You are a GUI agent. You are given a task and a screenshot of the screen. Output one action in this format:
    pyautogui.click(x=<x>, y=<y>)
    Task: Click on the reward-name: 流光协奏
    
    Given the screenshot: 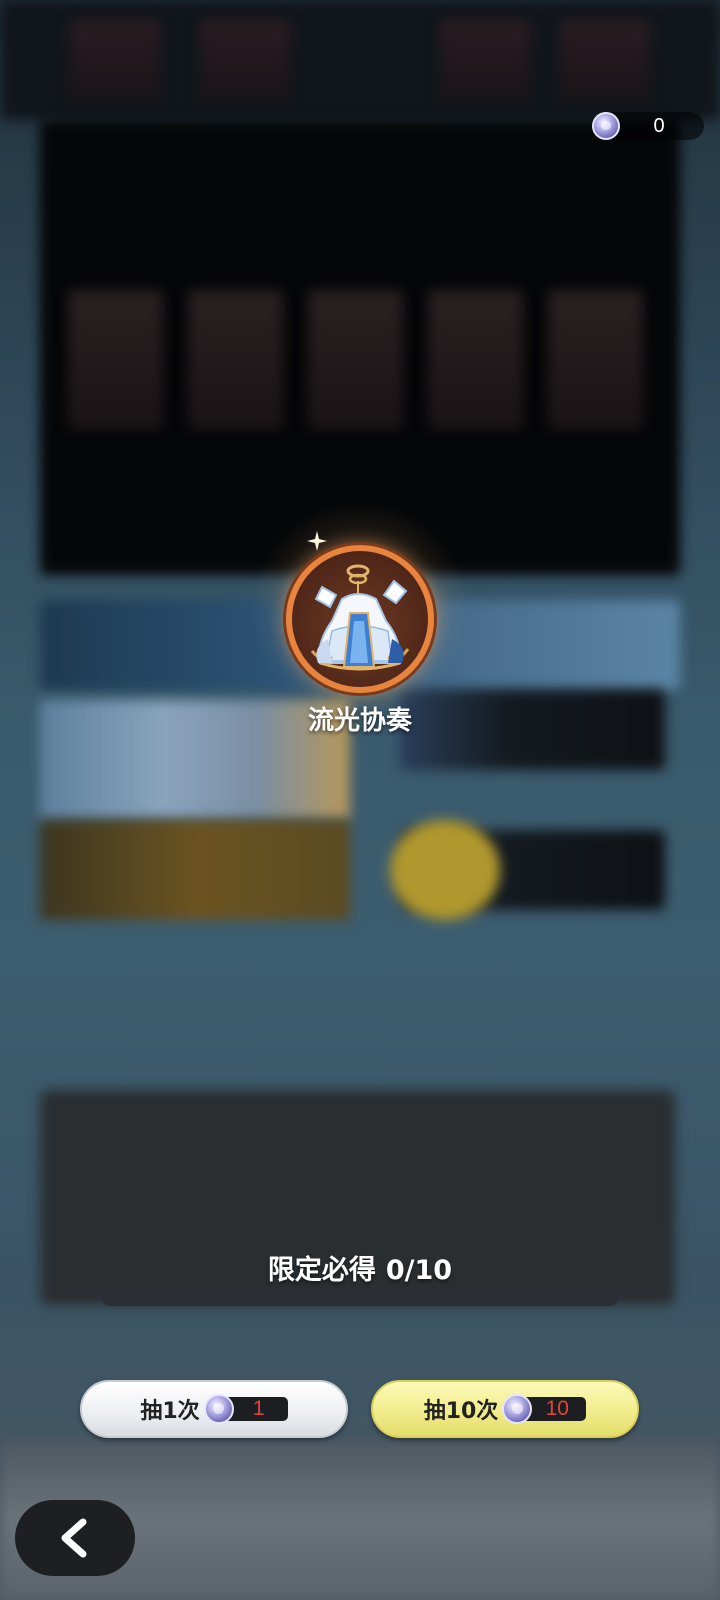 What is the action you would take?
    pyautogui.click(x=359, y=721)
    